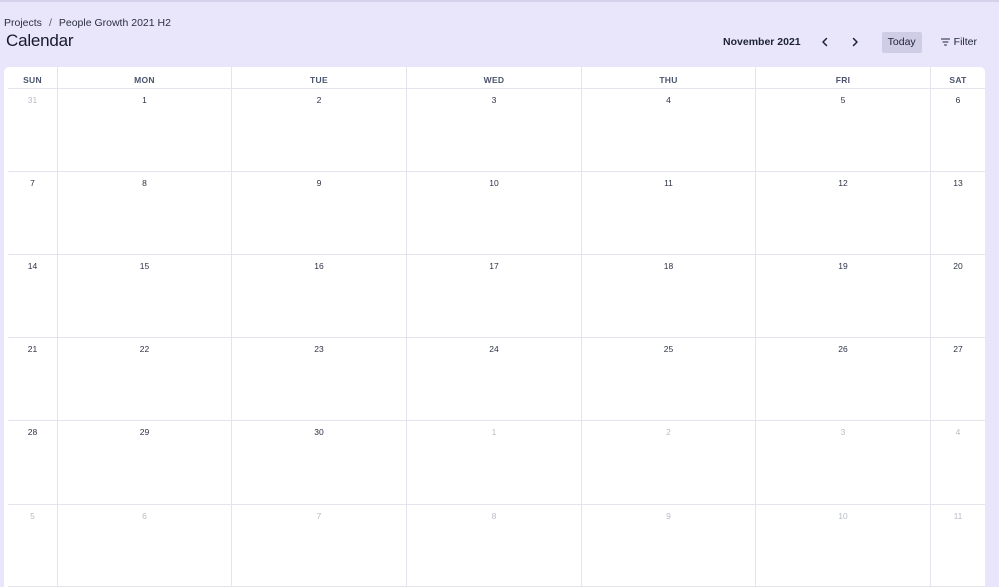 Image resolution: width=999 pixels, height=587 pixels. Describe the element at coordinates (40, 40) in the screenshot. I see `page-title: Calendar` at that location.